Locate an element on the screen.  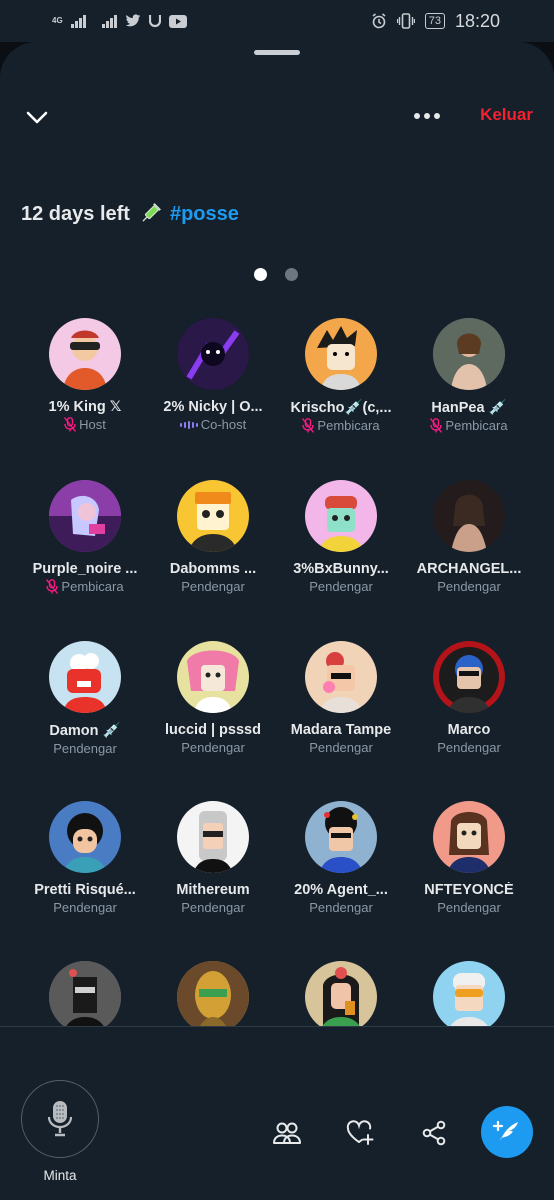
participant-card: Pretti Risqué... Pendengar is located at coordinates (85, 858).